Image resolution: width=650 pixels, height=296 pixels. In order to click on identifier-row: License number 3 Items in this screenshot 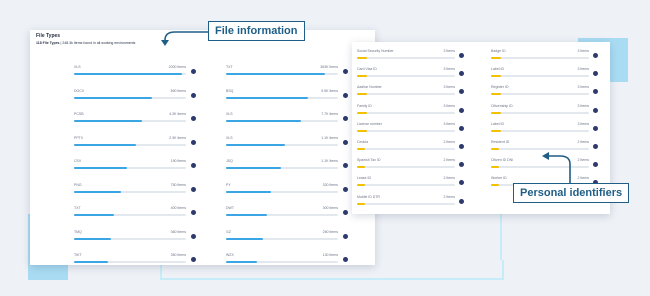, I will do `click(410, 129)`.